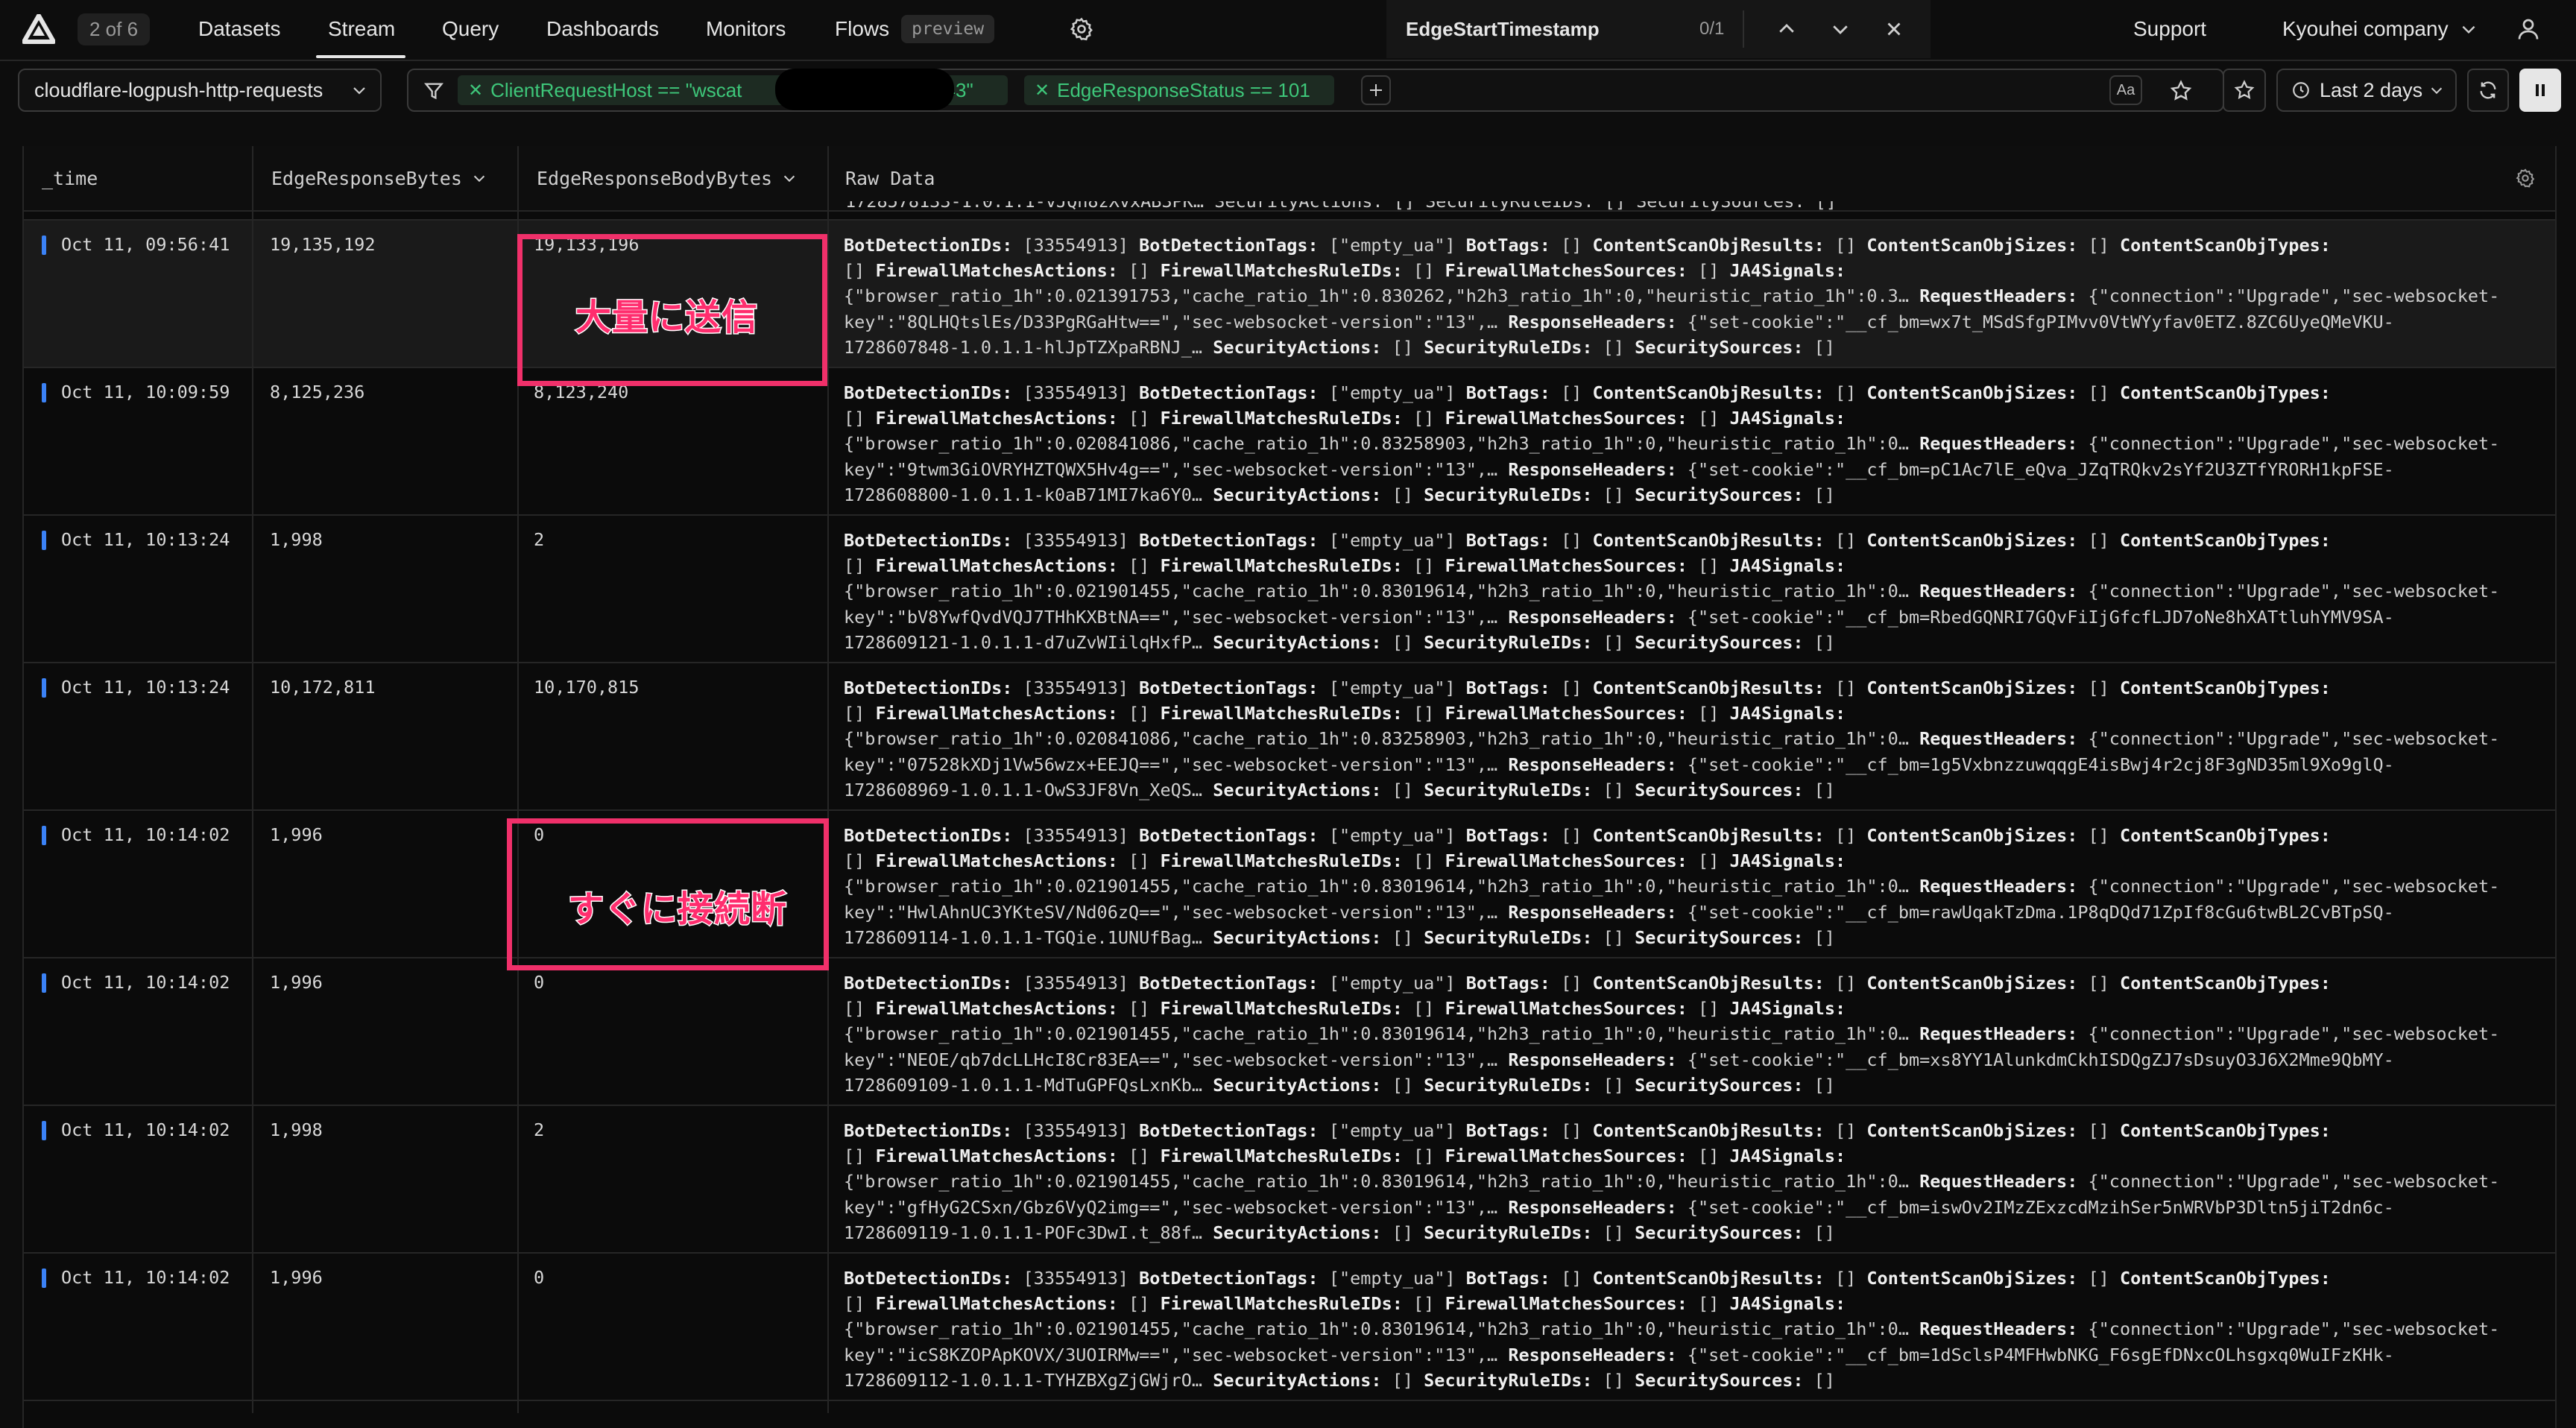 The image size is (2576, 1428). What do you see at coordinates (667, 178) in the screenshot?
I see `column-edge-response-body-bytes: EdgeResponseBodyBytes` at bounding box center [667, 178].